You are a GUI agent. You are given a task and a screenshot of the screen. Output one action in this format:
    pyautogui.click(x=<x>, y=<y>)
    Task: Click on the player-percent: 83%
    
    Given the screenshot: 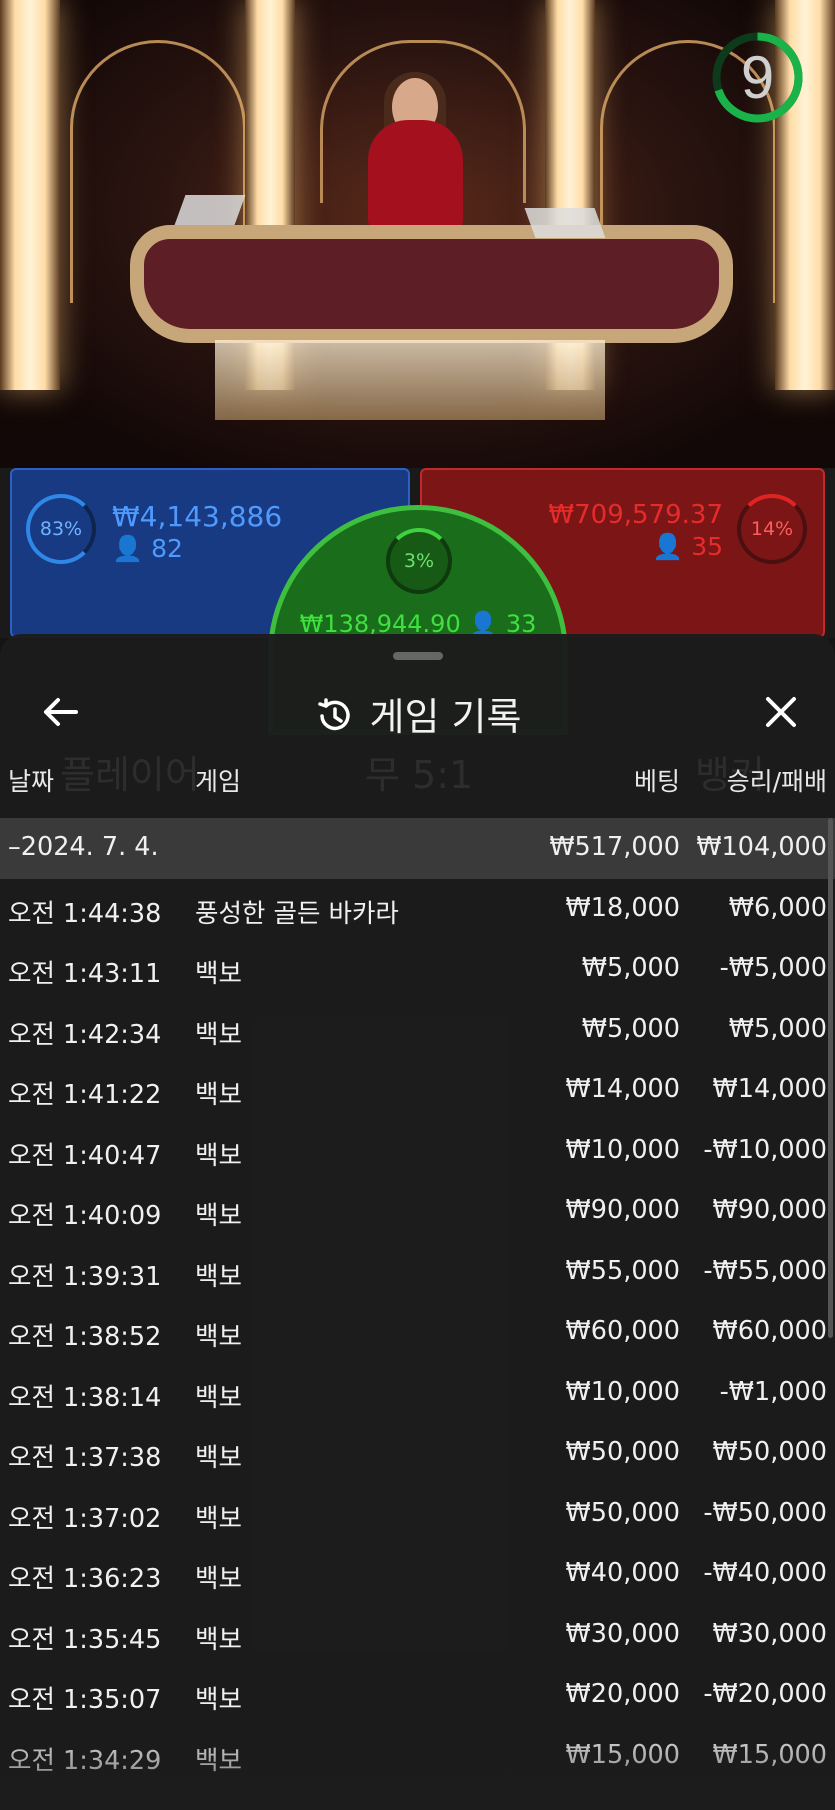 What is the action you would take?
    pyautogui.click(x=61, y=529)
    